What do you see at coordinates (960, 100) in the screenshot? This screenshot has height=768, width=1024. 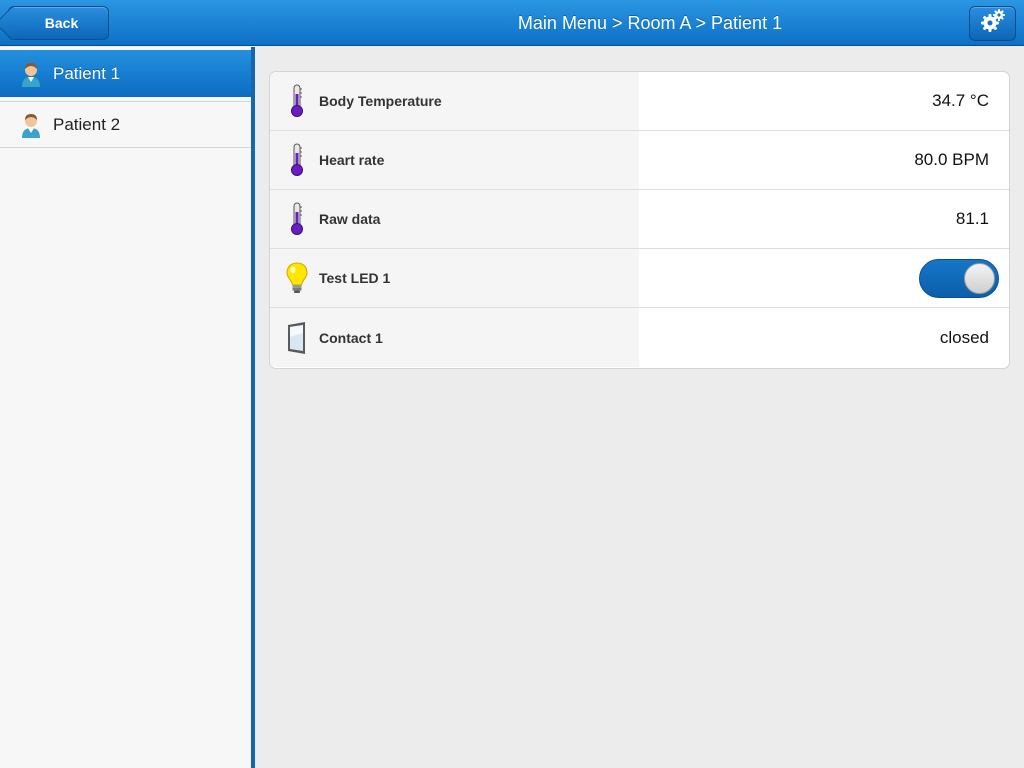 I see `row-value: 34.7 °C` at bounding box center [960, 100].